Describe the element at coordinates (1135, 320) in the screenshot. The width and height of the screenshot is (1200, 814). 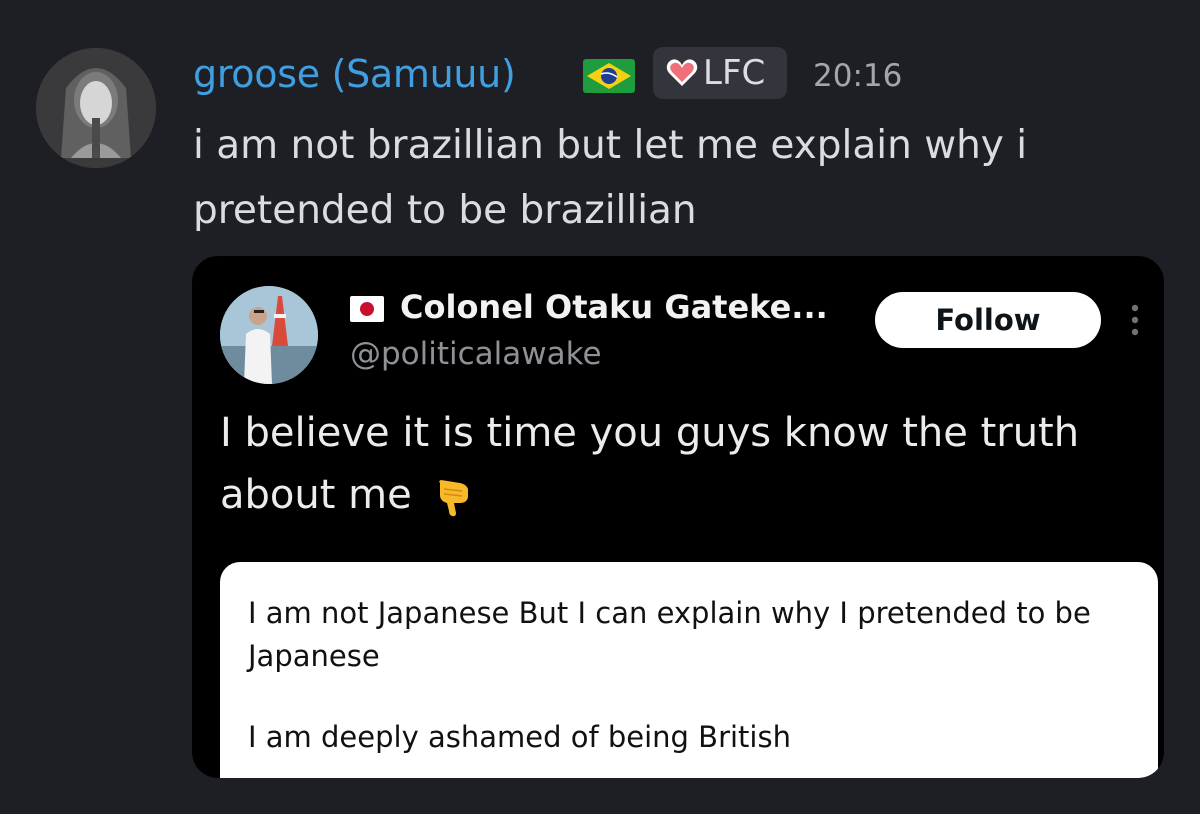
I see `vertical-ellipsis-icon` at that location.